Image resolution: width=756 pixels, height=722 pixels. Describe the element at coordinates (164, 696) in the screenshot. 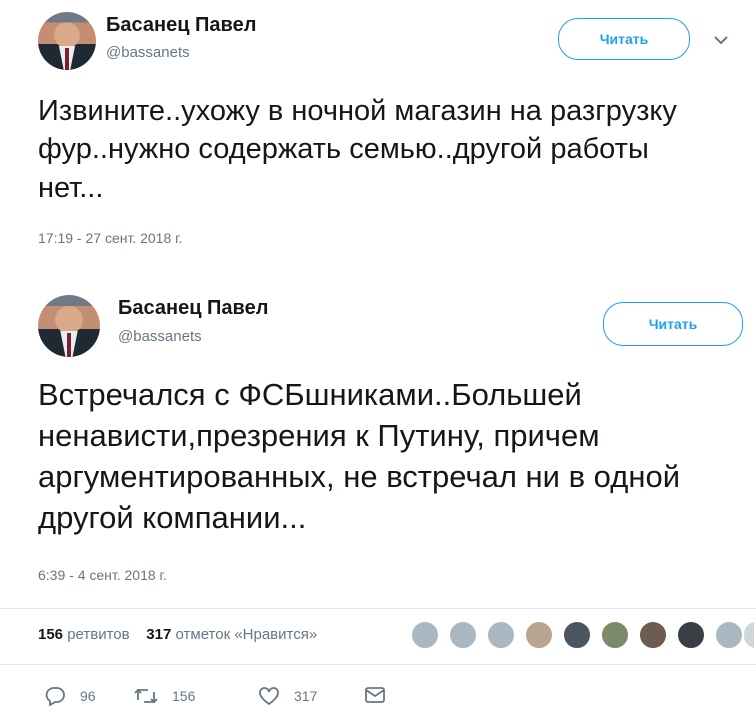

I see `retweet-button: 156` at that location.